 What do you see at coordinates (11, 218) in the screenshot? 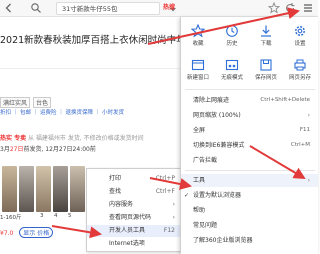
I see `size-range: 1-160斤` at bounding box center [11, 218].